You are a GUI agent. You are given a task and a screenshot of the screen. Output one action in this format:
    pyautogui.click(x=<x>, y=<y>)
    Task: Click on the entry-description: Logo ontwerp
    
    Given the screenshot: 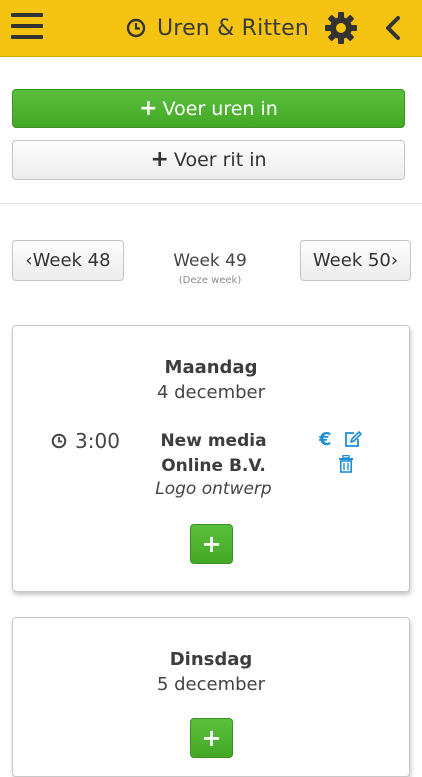 What is the action you would take?
    pyautogui.click(x=213, y=489)
    